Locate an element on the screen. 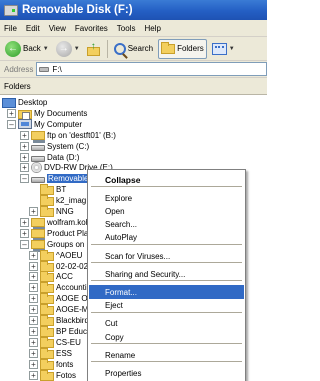 The width and height of the screenshot is (320, 381). menu-item-copy: Copy is located at coordinates (166, 337).